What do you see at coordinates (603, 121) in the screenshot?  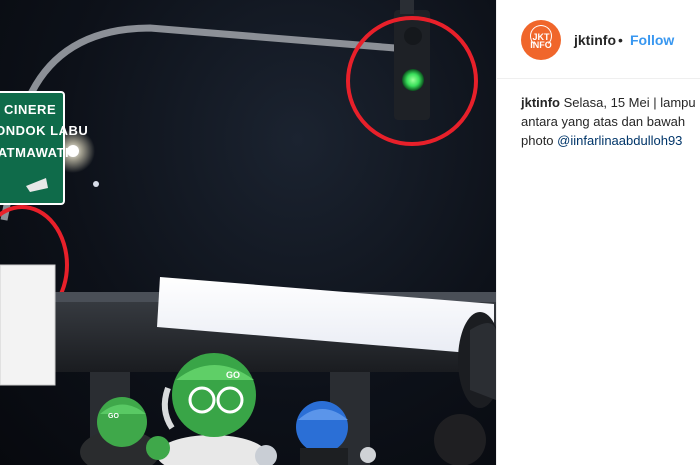 I see `caption-line-2: antara yang atas dan bawah` at bounding box center [603, 121].